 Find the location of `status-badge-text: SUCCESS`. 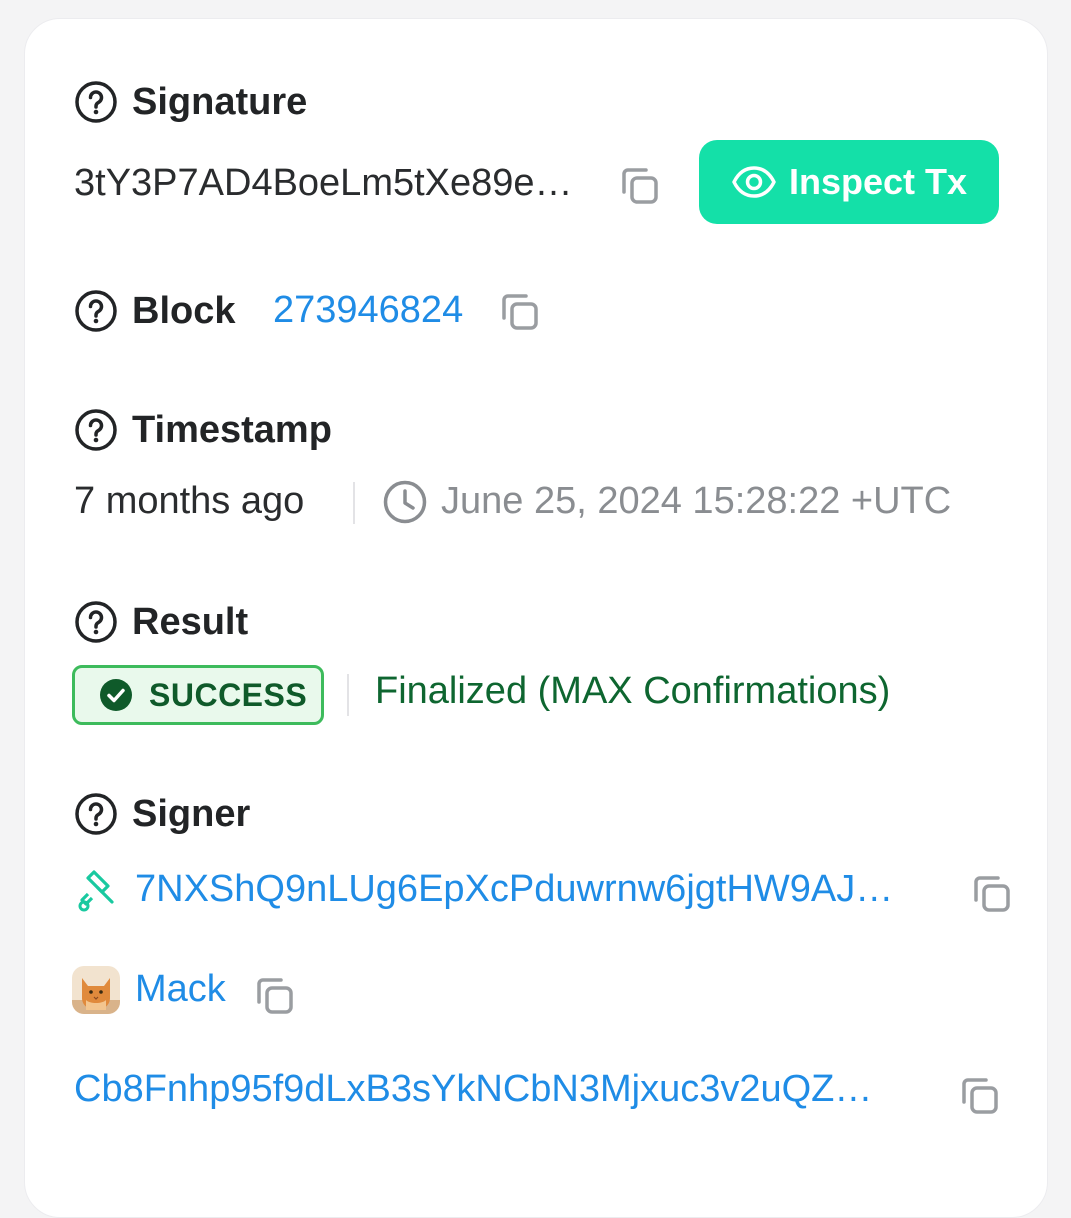

status-badge-text: SUCCESS is located at coordinates (228, 694).